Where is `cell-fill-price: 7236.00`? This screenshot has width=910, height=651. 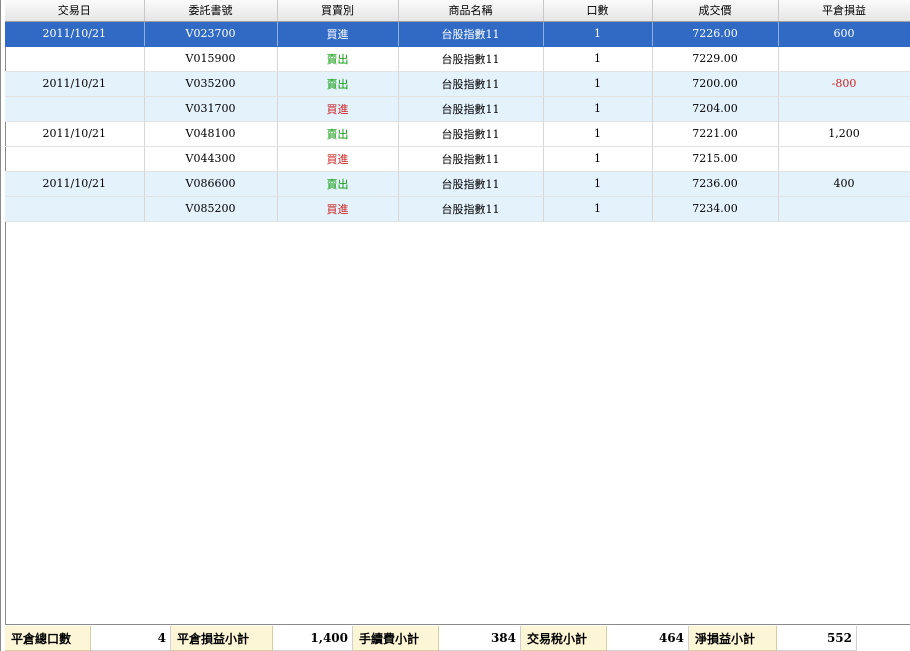 cell-fill-price: 7236.00 is located at coordinates (715, 184).